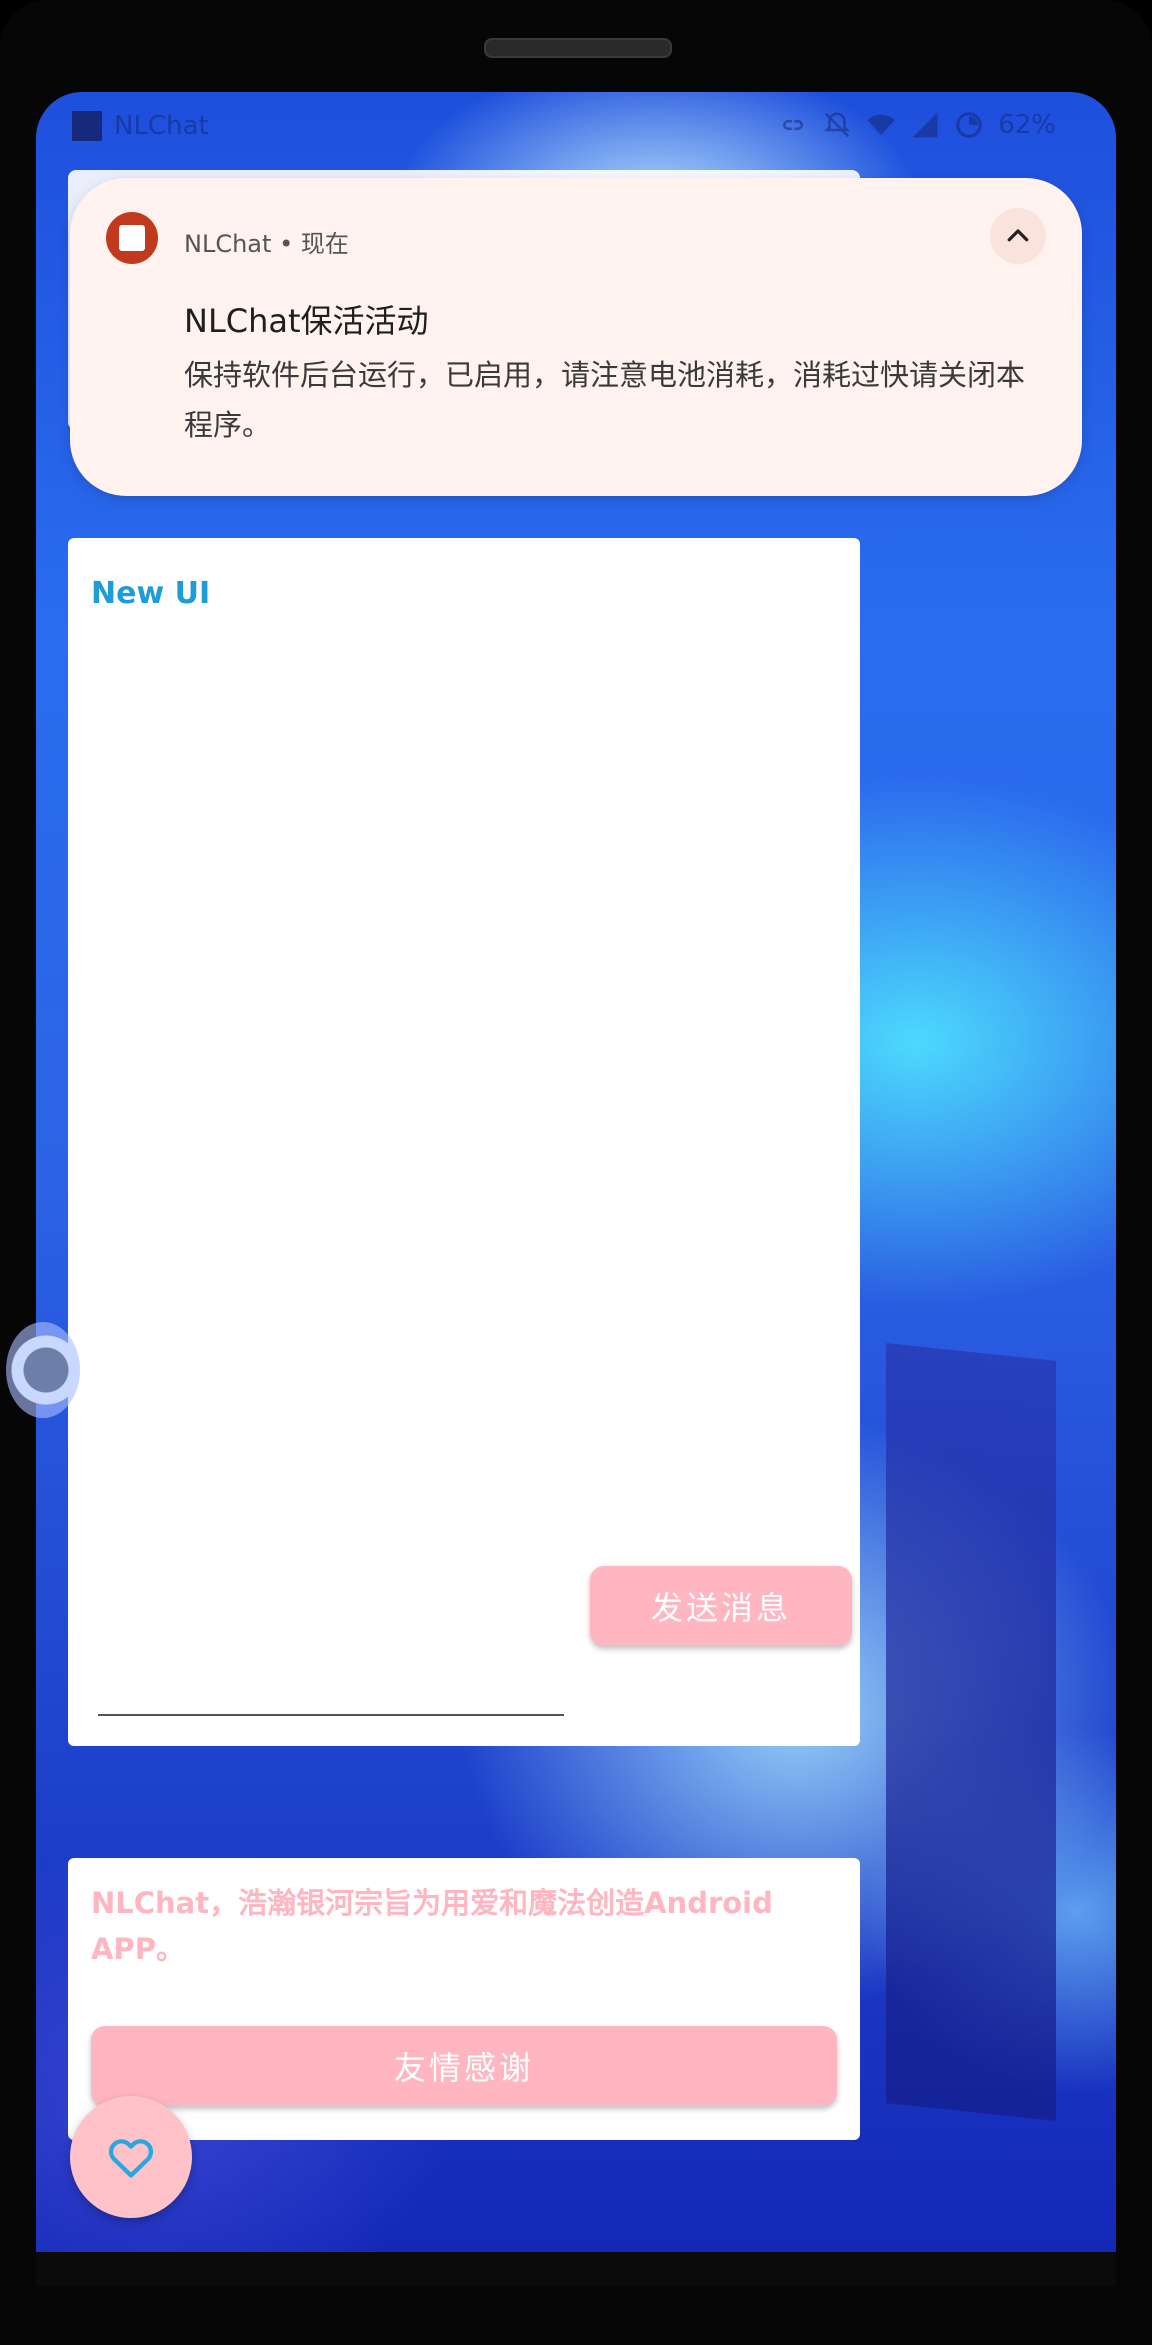  Describe the element at coordinates (971, 1732) in the screenshot. I see `wallpaper-tower` at that location.